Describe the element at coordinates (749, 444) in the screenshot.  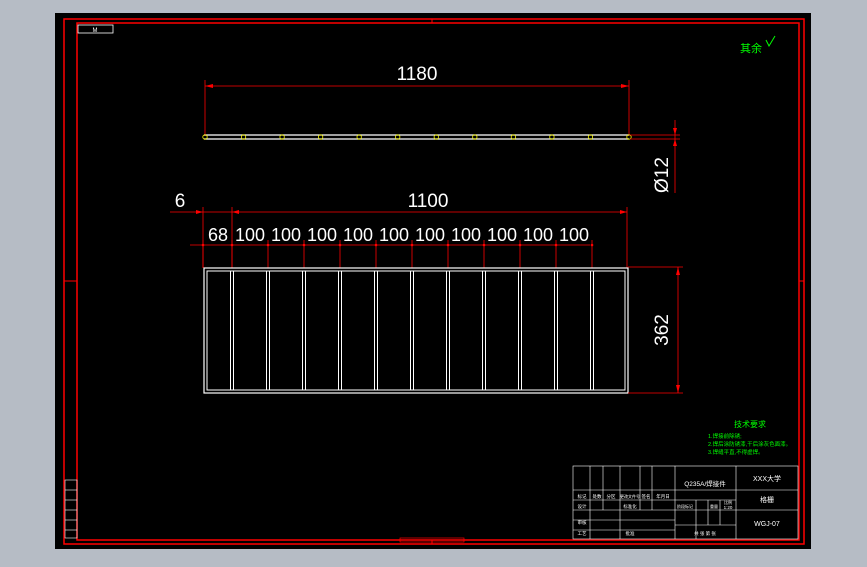
I see `tech-line-2: 2.焊后涂防锈漆,干后涂灰色面漆。` at that location.